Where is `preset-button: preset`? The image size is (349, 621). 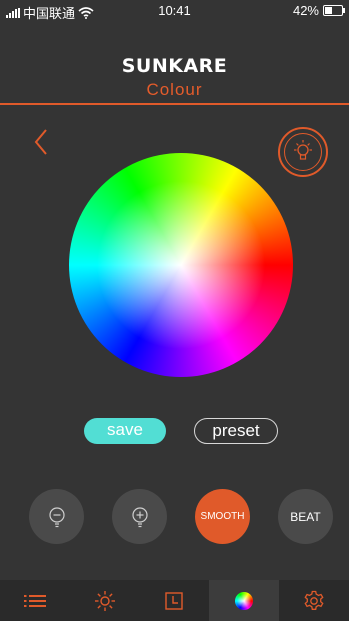 preset-button: preset is located at coordinates (236, 431).